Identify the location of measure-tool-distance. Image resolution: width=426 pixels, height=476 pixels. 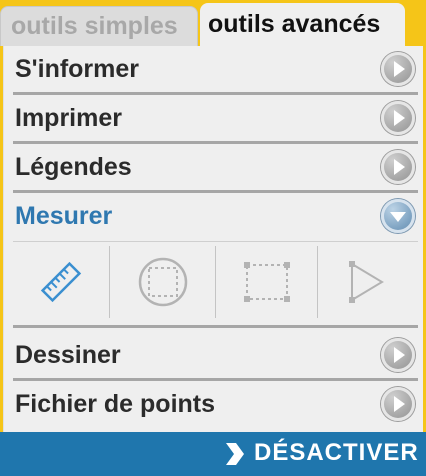
(61, 282).